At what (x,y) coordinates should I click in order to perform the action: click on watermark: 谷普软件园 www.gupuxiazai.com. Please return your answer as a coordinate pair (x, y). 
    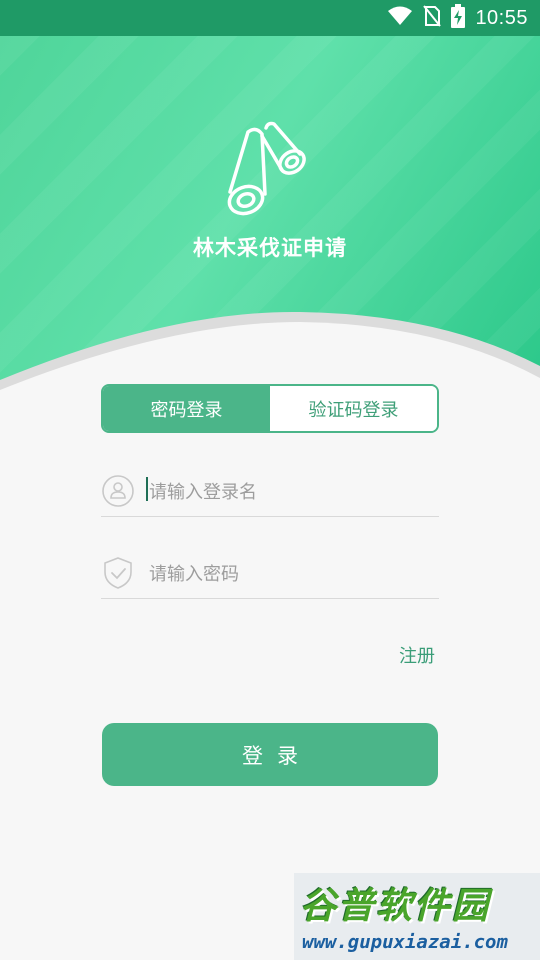
    Looking at the image, I should click on (417, 916).